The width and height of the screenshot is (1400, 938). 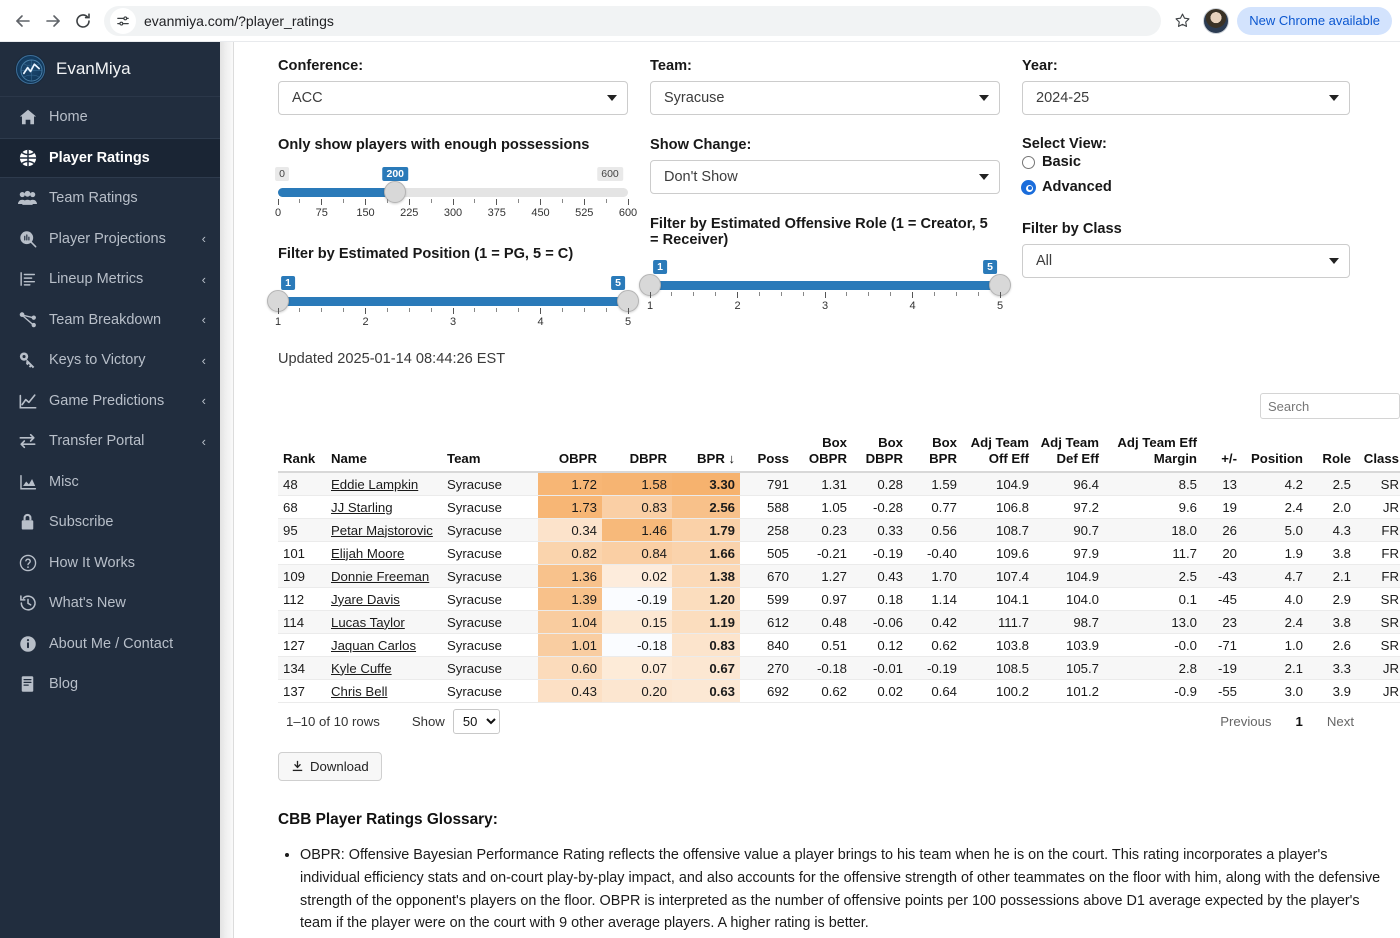 I want to click on column-header-position: Position, so click(x=1275, y=453).